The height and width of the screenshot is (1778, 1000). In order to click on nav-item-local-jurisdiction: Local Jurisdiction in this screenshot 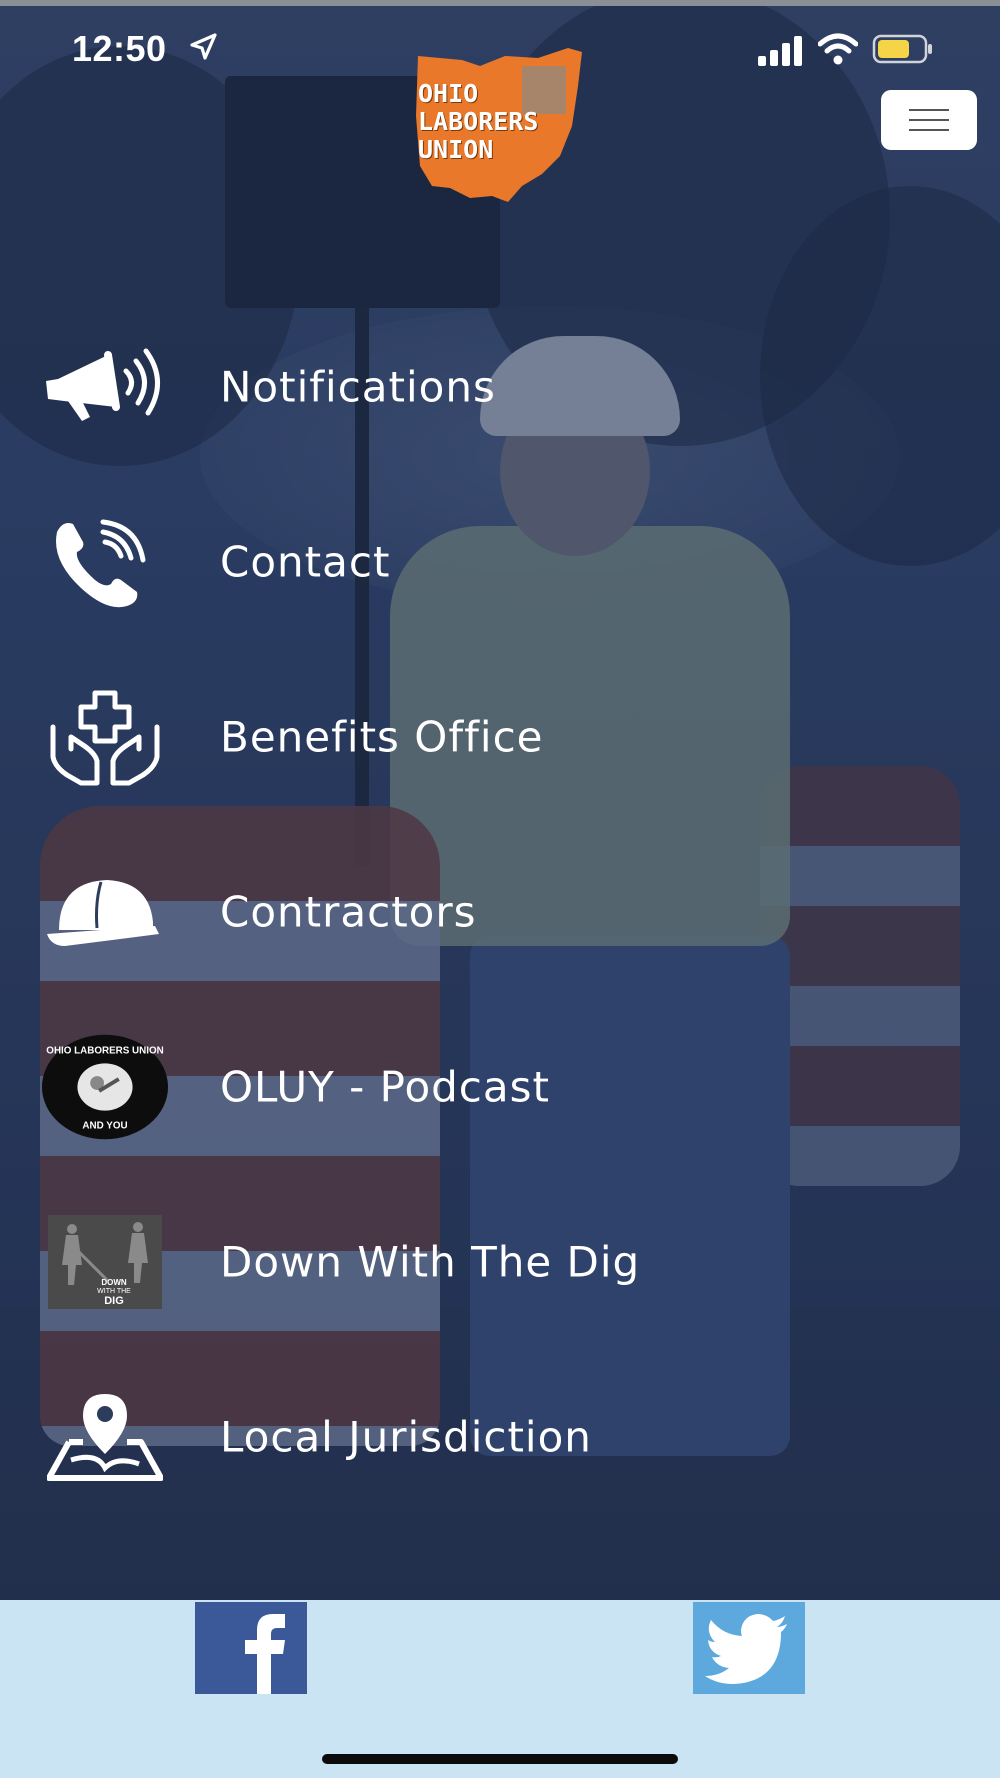, I will do `click(500, 1437)`.